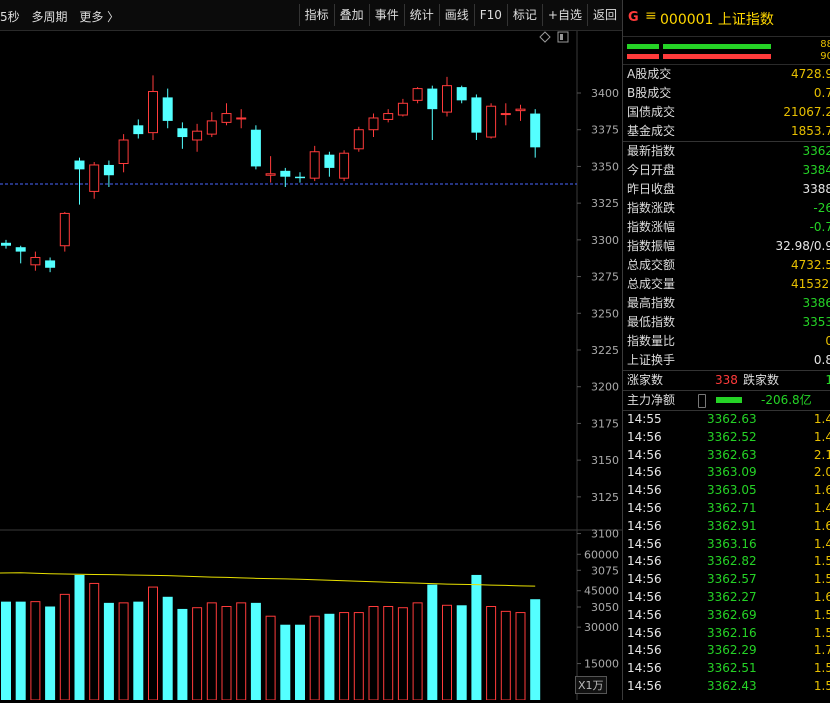 The image size is (830, 703). I want to click on stat-row: 上证换手 0.8, so click(726, 360).